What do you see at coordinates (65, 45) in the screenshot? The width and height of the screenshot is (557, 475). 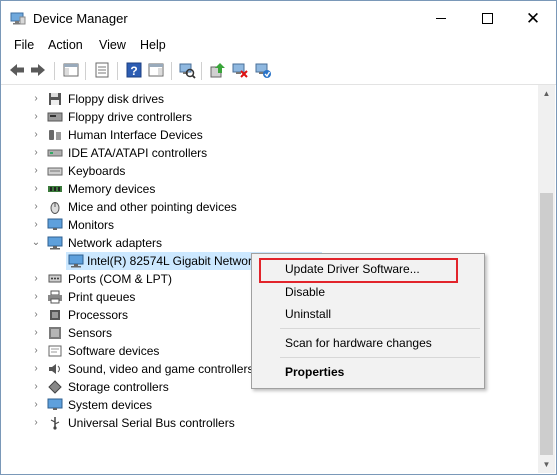 I see `menu-action: Action` at bounding box center [65, 45].